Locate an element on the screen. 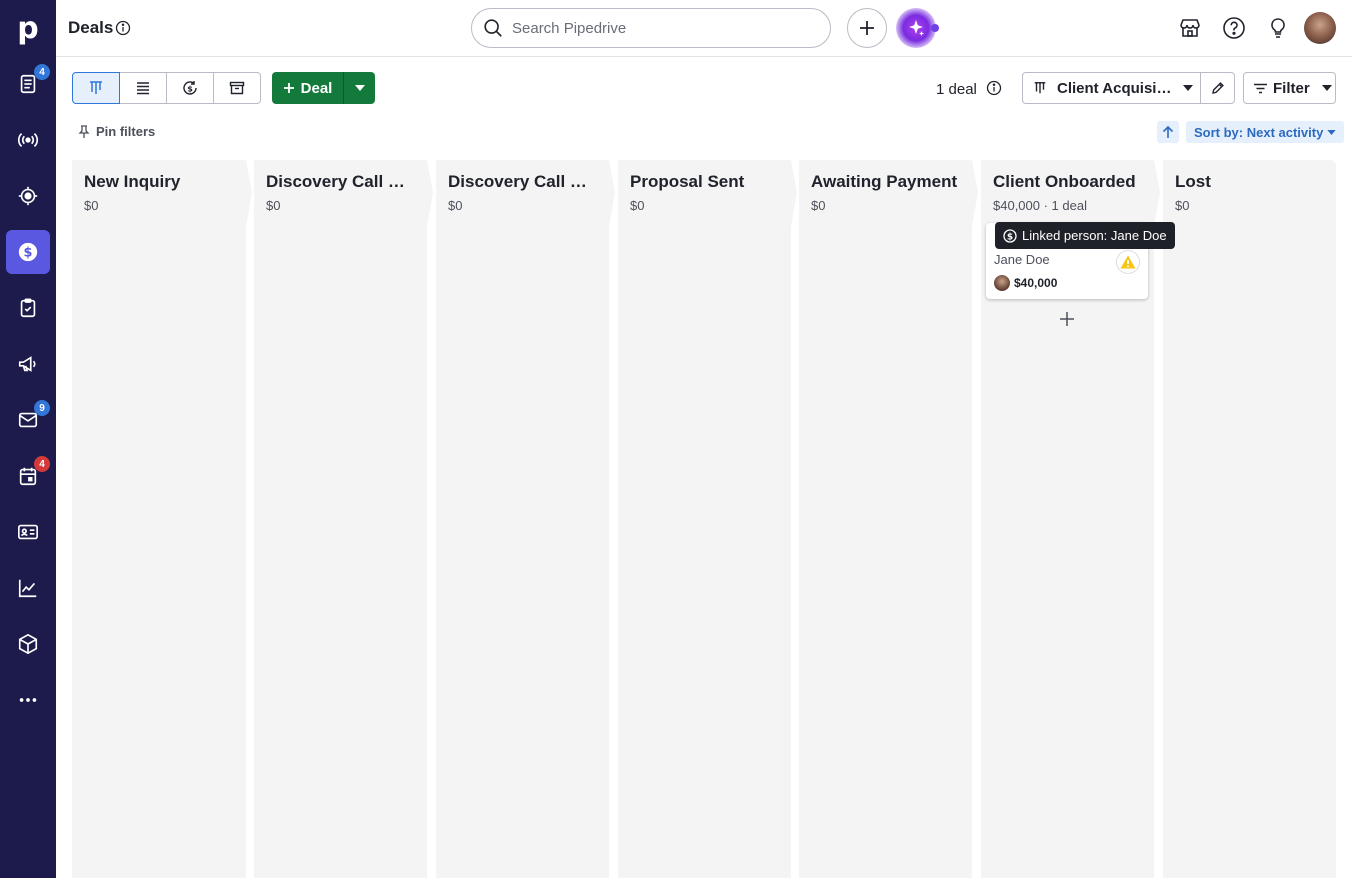 This screenshot has width=1352, height=878. sparkle-icon is located at coordinates (916, 28).